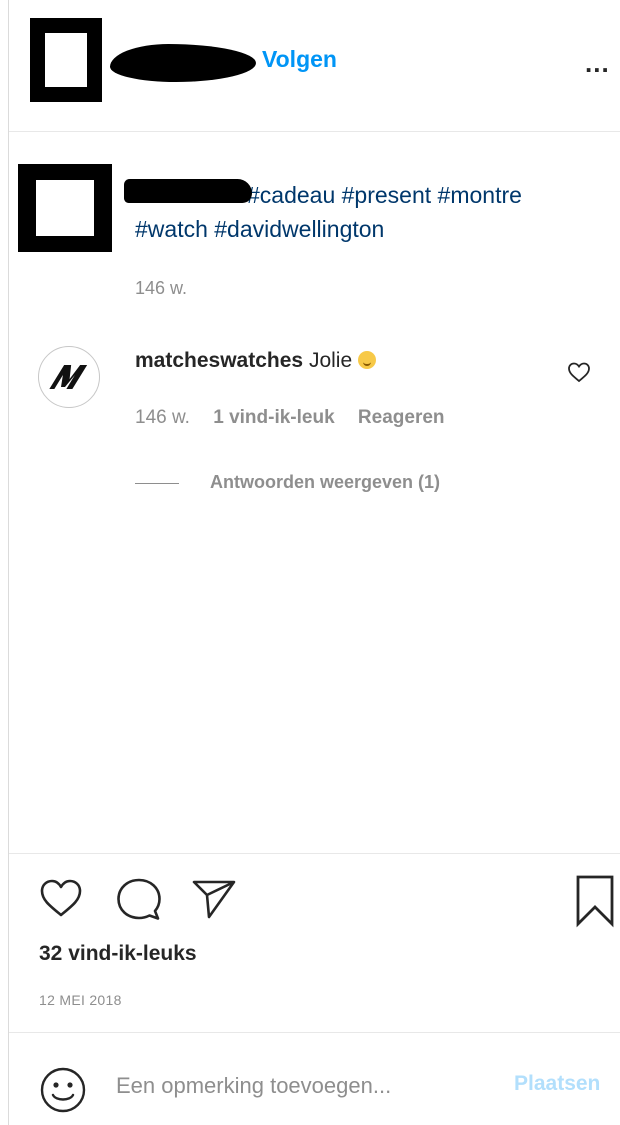 This screenshot has width=620, height=1125. What do you see at coordinates (259, 229) in the screenshot?
I see `caption-hashtags-line2: #watch #davidwellington` at bounding box center [259, 229].